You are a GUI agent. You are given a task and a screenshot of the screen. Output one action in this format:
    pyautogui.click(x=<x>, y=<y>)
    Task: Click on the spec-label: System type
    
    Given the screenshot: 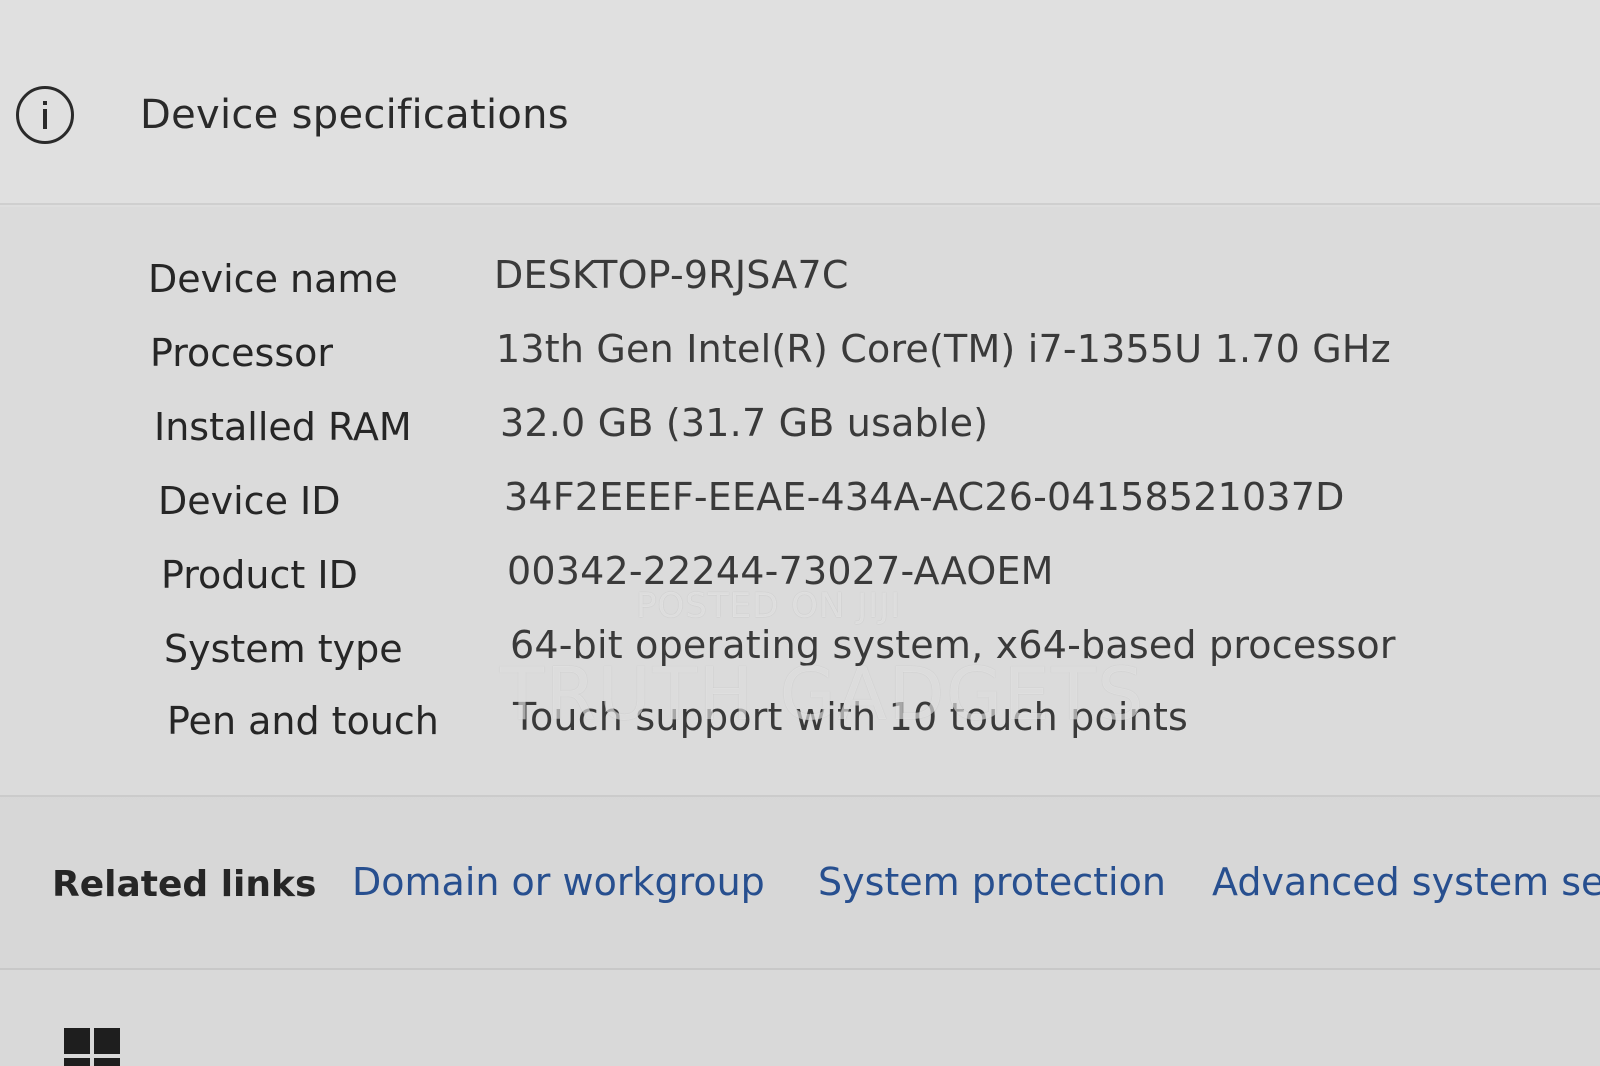 What is the action you would take?
    pyautogui.click(x=283, y=649)
    